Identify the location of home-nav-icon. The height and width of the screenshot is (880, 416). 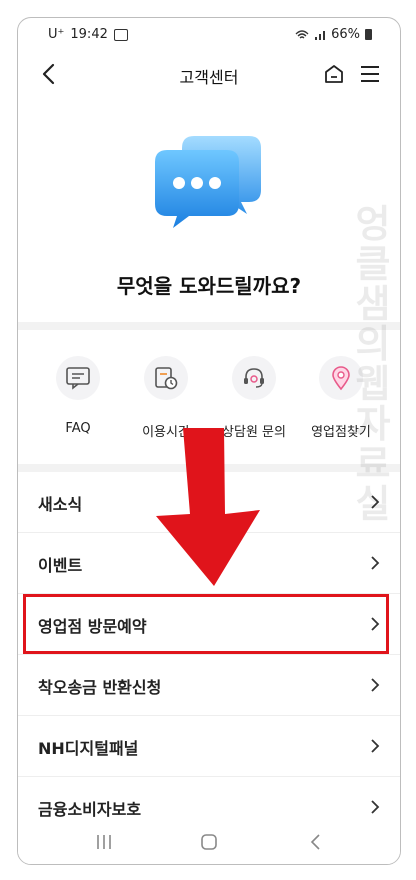
(209, 842).